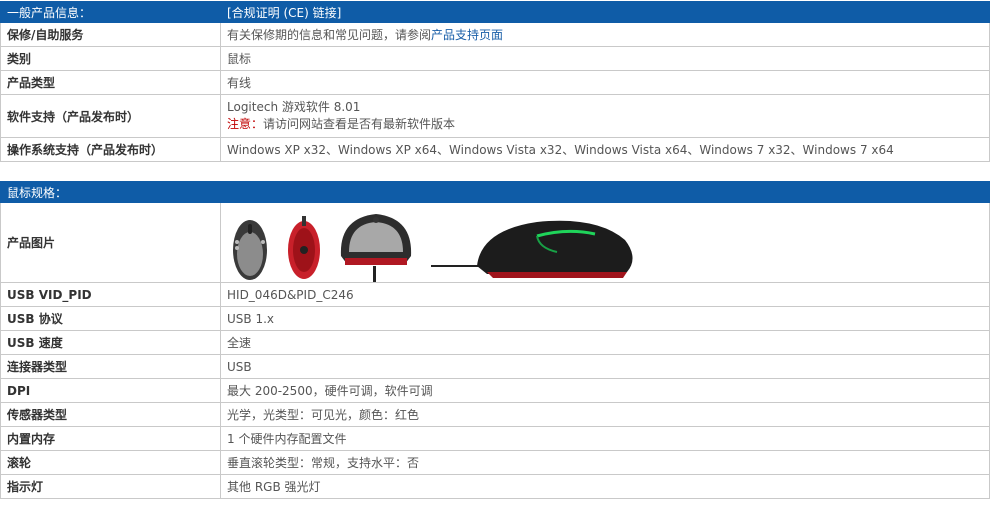 This screenshot has width=992, height=514. What do you see at coordinates (605, 438) in the screenshot?
I see `row-value: 1 个硬件内存配置文件` at bounding box center [605, 438].